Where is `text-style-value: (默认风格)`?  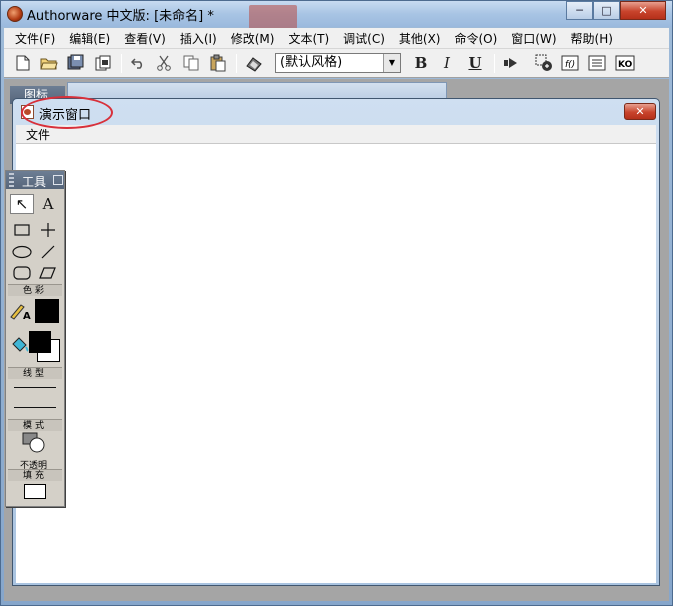
text-style-value: (默认风格) is located at coordinates (311, 62).